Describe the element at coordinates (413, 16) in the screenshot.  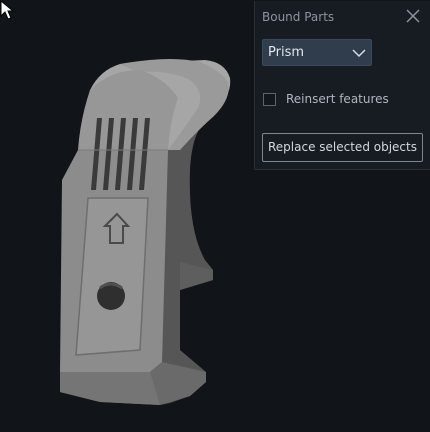
I see `close-icon` at that location.